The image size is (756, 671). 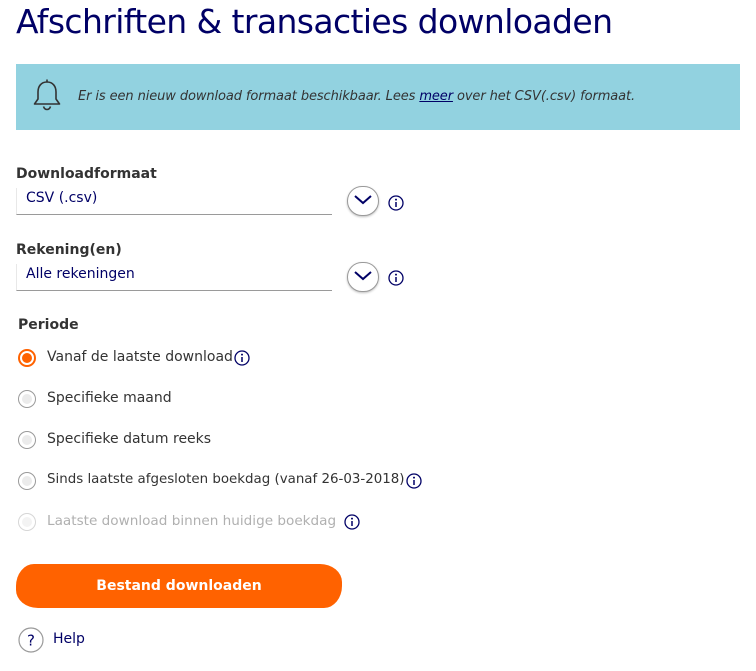 What do you see at coordinates (129, 439) in the screenshot?
I see `radio-label: Specifieke datum reeks` at bounding box center [129, 439].